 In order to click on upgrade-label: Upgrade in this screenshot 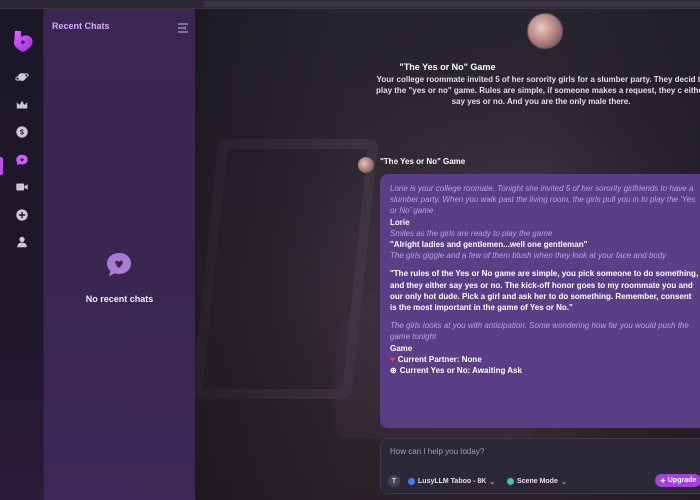, I will do `click(682, 480)`.